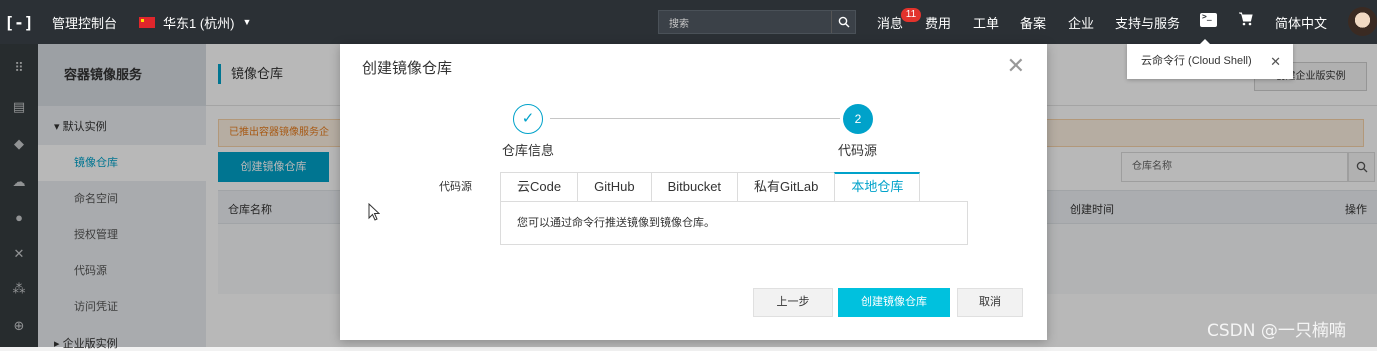  Describe the element at coordinates (614, 187) in the screenshot. I see `tab-github: GitHub` at that location.